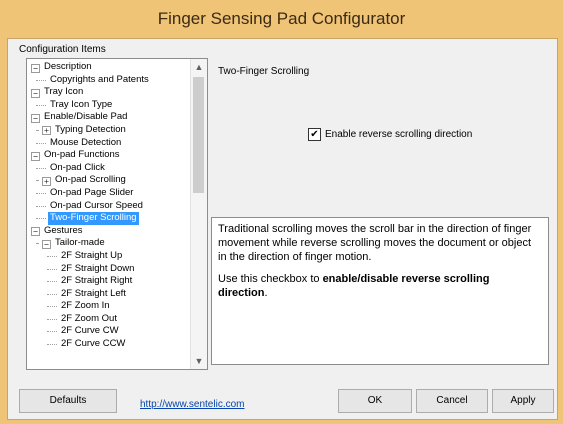 This screenshot has width=563, height=424. What do you see at coordinates (97, 281) in the screenshot?
I see `tree-item-label: 2F Straight Right` at bounding box center [97, 281].